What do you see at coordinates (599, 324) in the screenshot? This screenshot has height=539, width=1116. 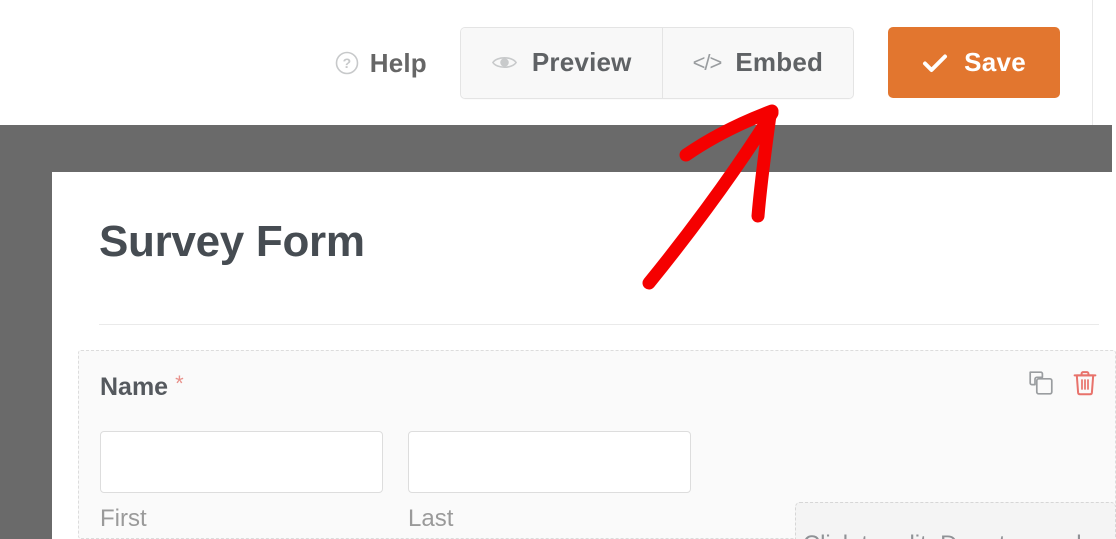 I see `title-divider` at bounding box center [599, 324].